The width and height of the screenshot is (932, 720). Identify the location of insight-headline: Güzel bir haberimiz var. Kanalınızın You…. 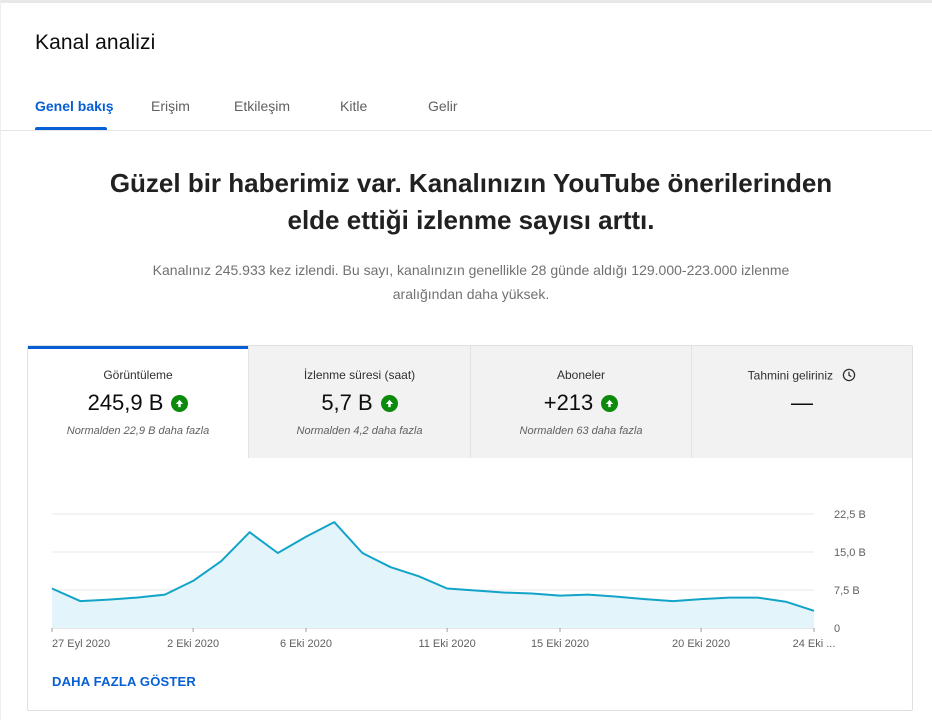
(471, 202).